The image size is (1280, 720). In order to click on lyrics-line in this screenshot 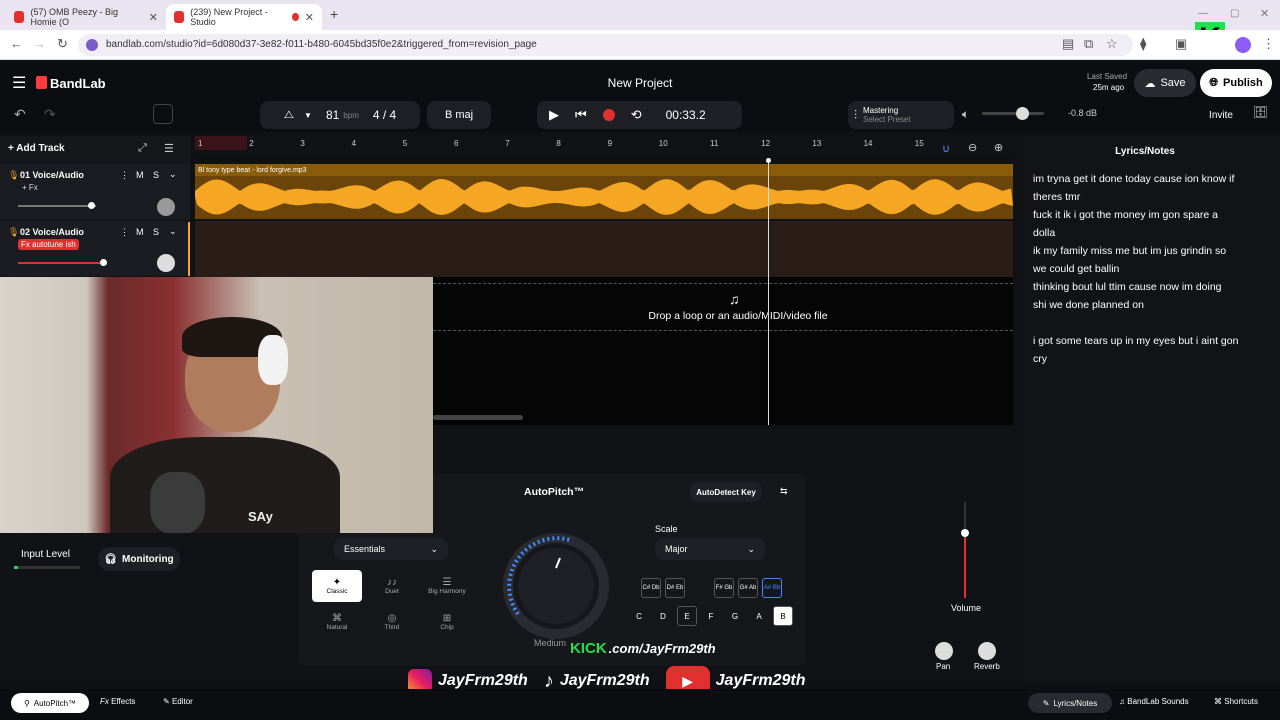, I will do `click(1148, 323)`.